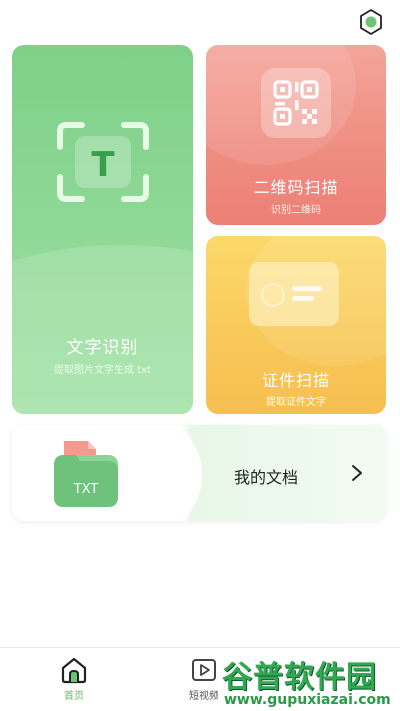 This screenshot has width=400, height=711. Describe the element at coordinates (102, 348) in the screenshot. I see `ocr-title: 文字识别` at that location.